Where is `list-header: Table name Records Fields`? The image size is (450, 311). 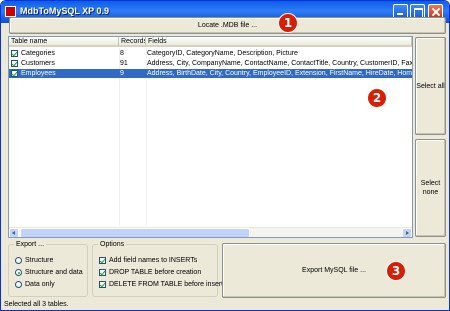 list-header: Table name Records Fields is located at coordinates (210, 42).